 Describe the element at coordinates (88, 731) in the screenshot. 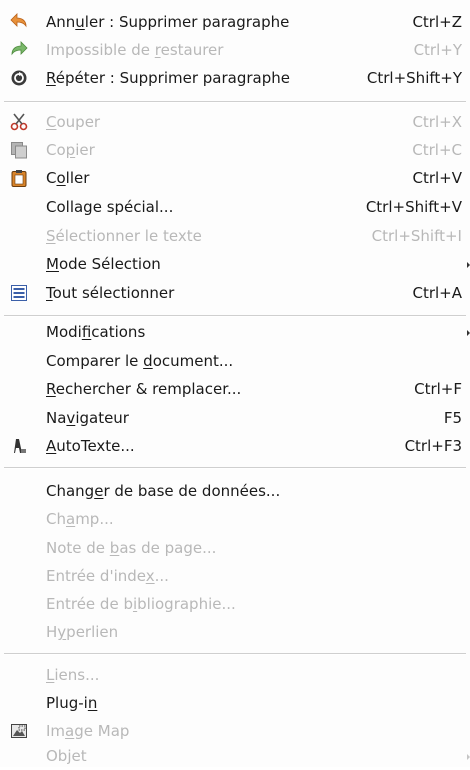

I see `menu-item-label: Image Map` at that location.